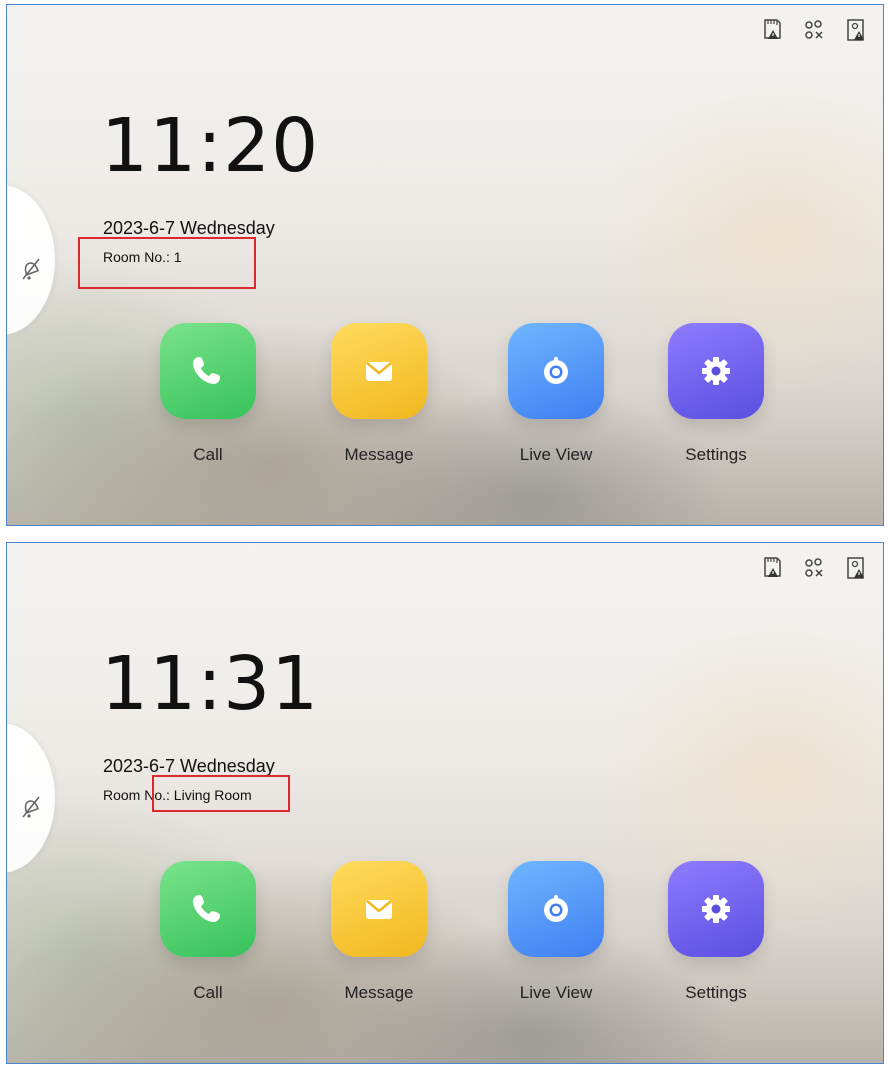  Describe the element at coordinates (210, 146) in the screenshot. I see `clock-time: 11:20` at that location.